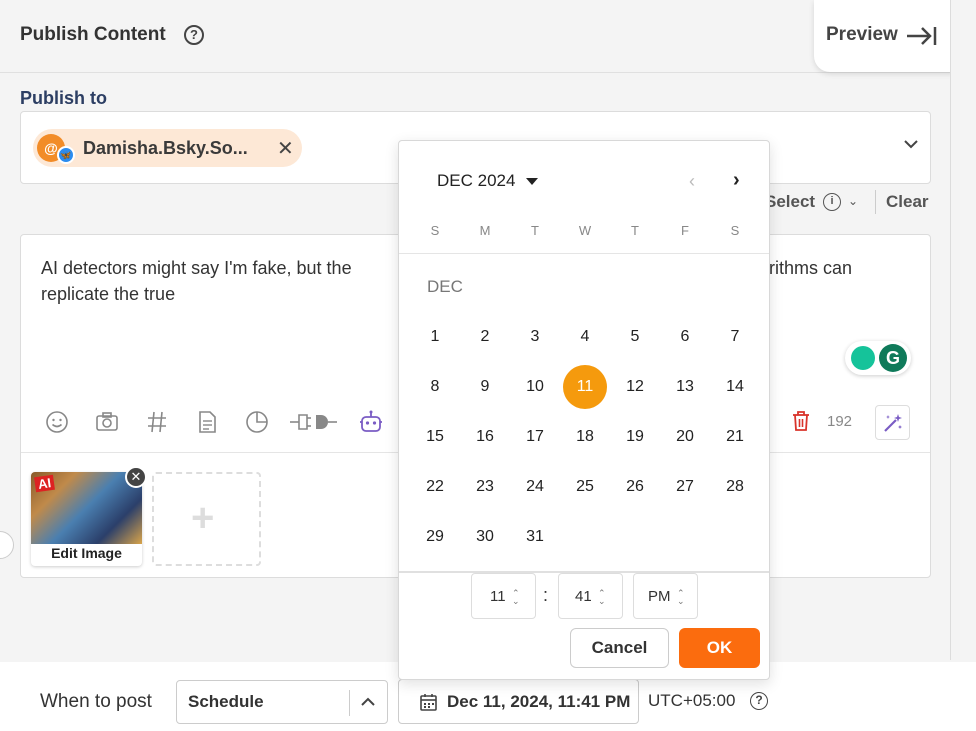  What do you see at coordinates (485, 537) in the screenshot?
I see `day-cell: 30` at bounding box center [485, 537].